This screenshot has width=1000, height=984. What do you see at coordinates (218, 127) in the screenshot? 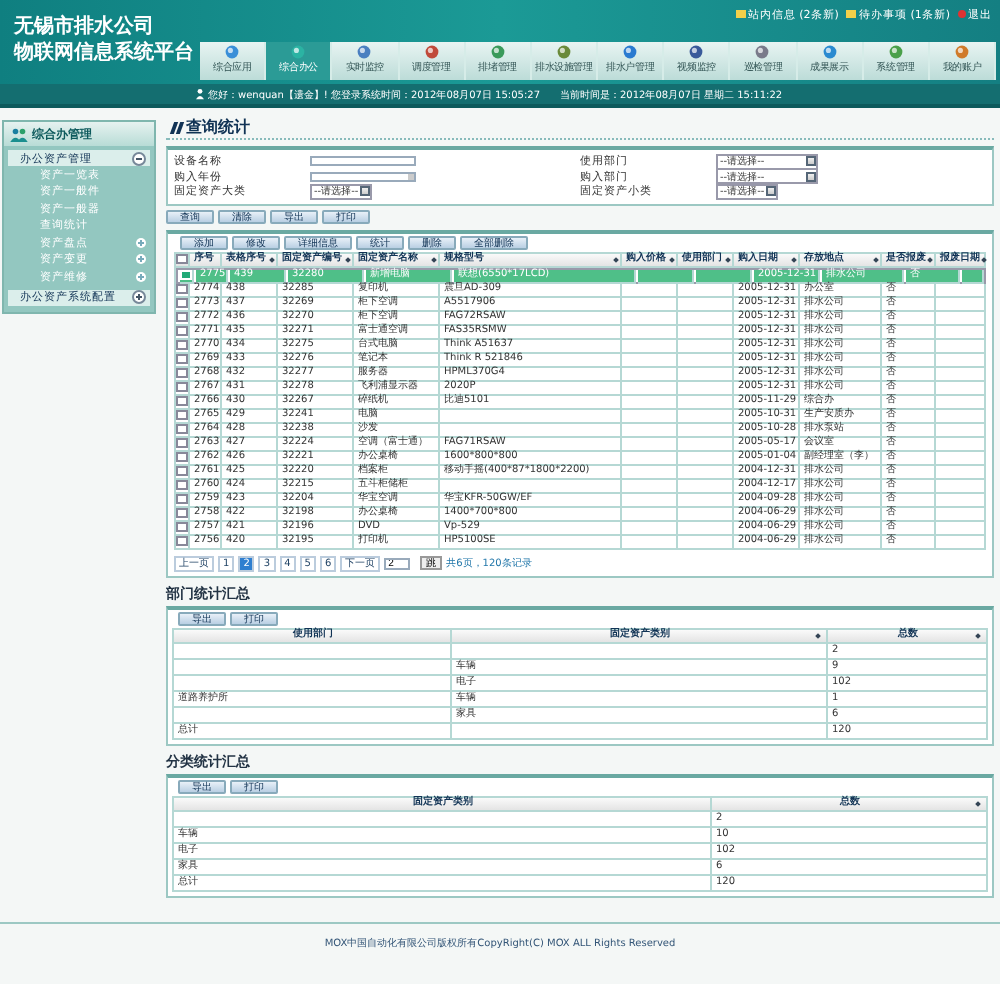
I see `page-title: 查询统计` at bounding box center [218, 127].